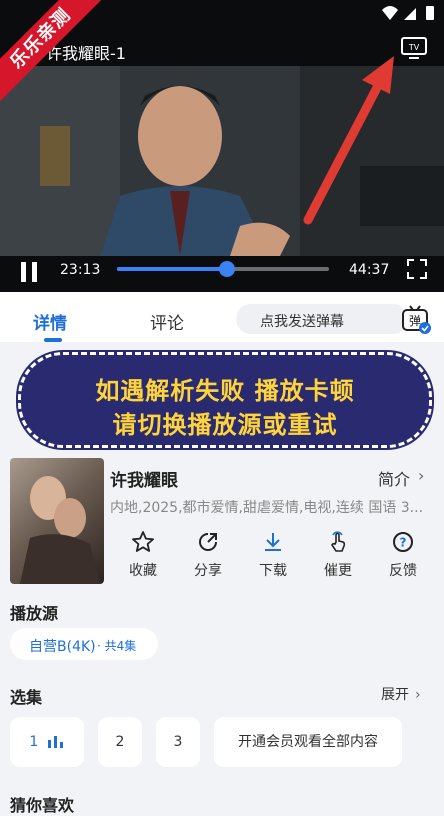 Image resolution: width=444 pixels, height=816 pixels. Describe the element at coordinates (178, 742) in the screenshot. I see `episode-button-3: 3` at that location.